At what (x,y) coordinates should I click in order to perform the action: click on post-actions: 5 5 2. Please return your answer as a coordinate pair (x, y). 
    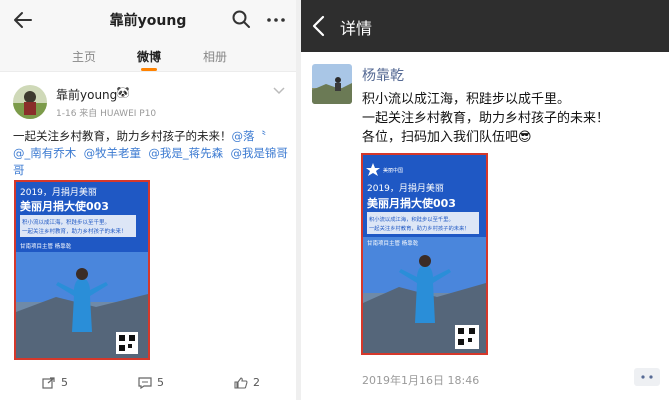
    Looking at the image, I should click on (148, 384).